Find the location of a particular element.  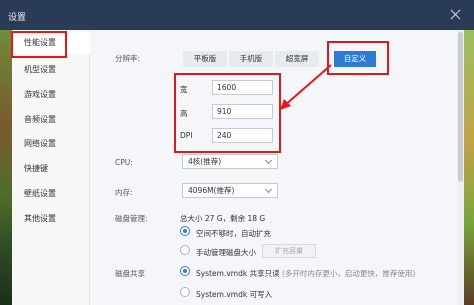

expand-capacity-button: 扩充容量 is located at coordinates (289, 251).